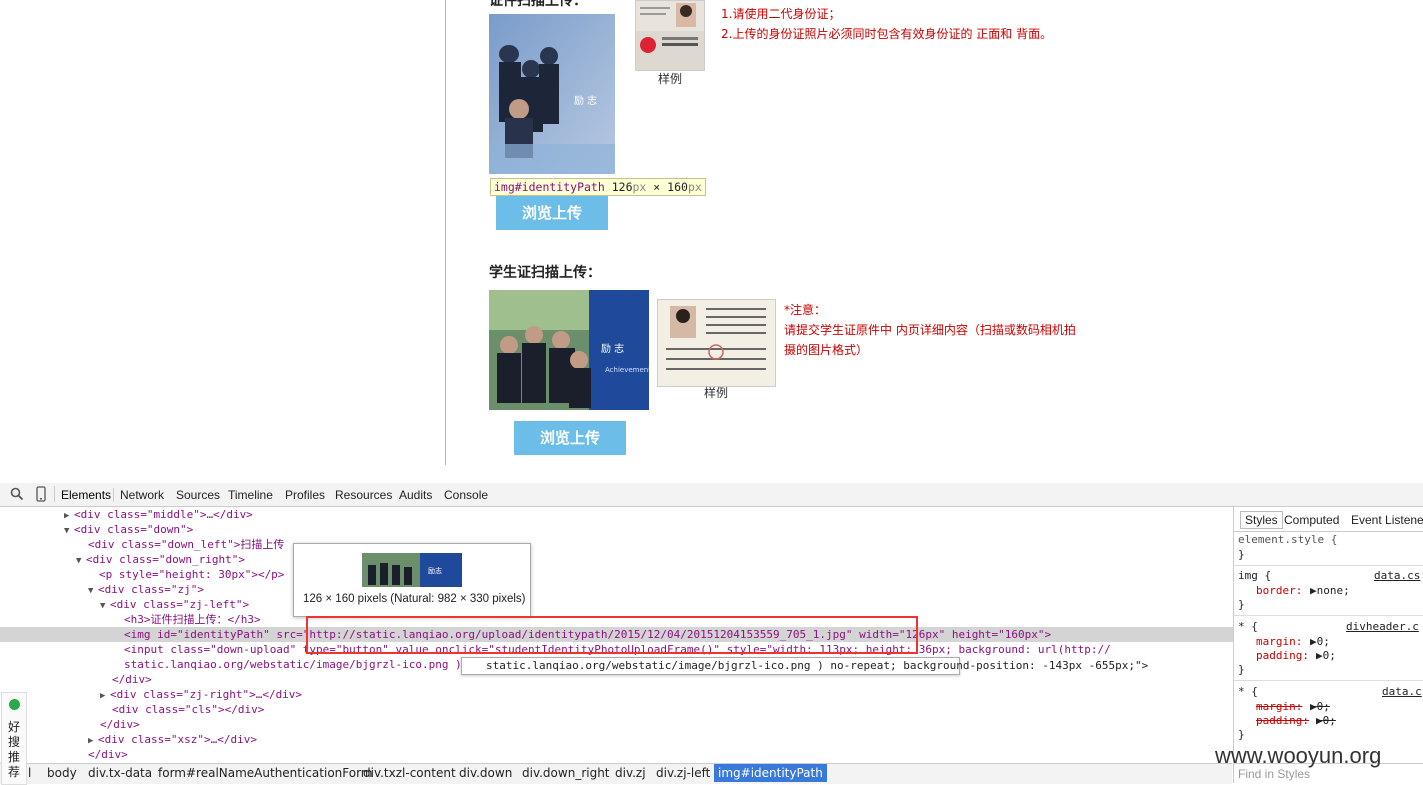 This screenshot has height=785, width=1423. Describe the element at coordinates (669, 79) in the screenshot. I see `id-sample-caption: 样例` at that location.